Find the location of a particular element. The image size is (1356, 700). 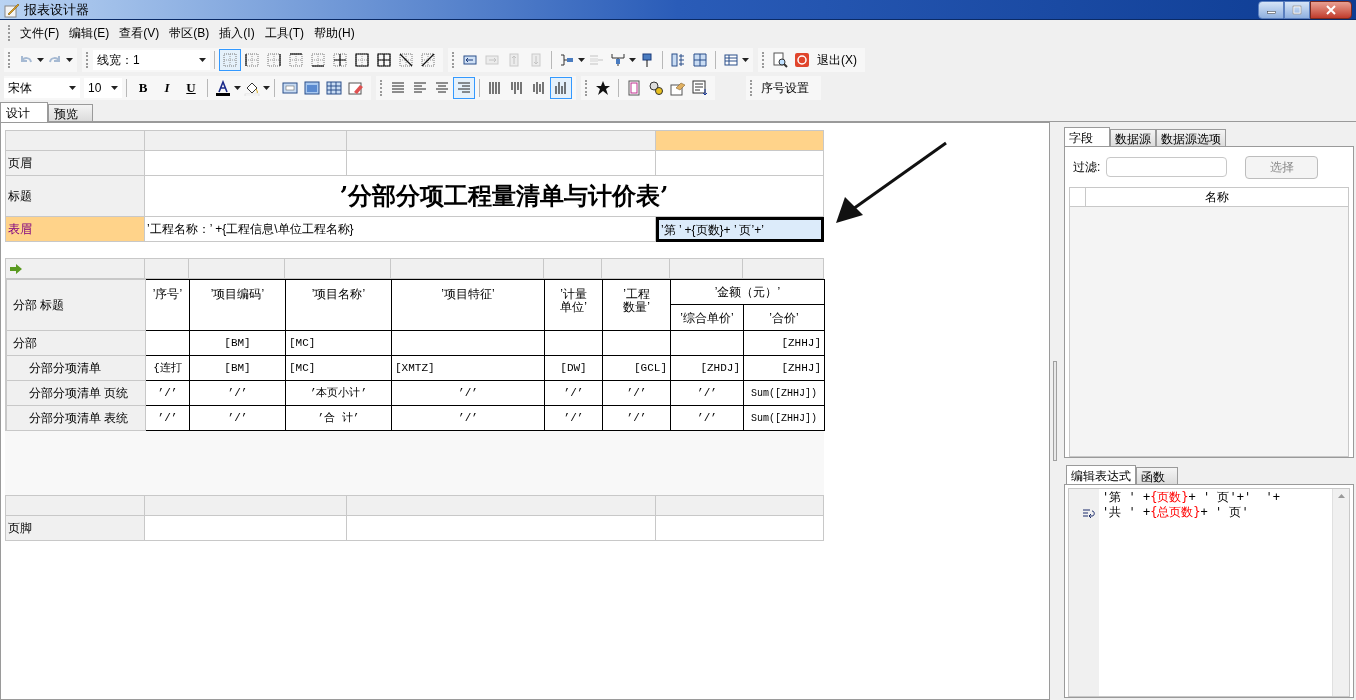

menu-item: 编辑(E) is located at coordinates (89, 33).